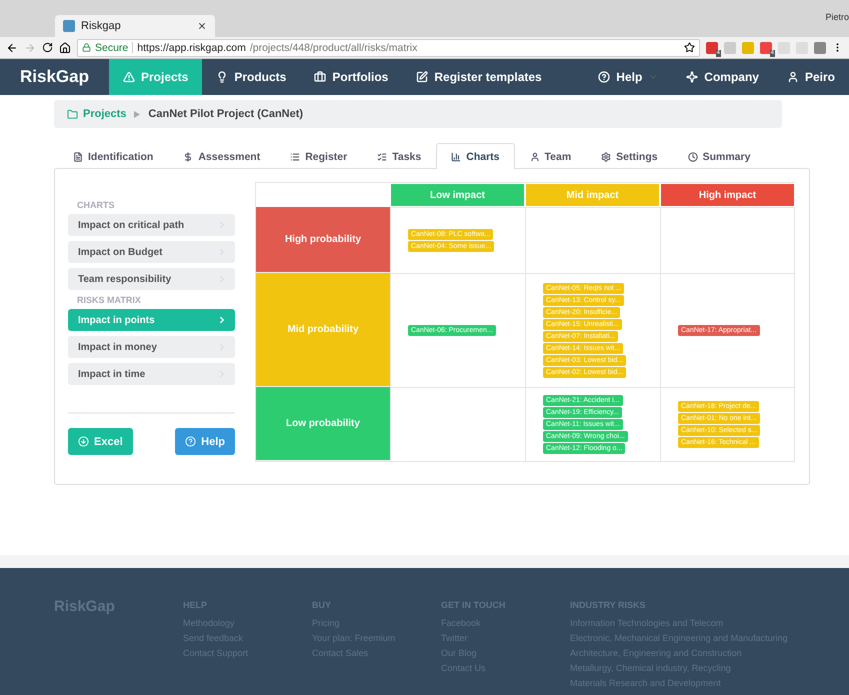 The height and width of the screenshot is (695, 849). What do you see at coordinates (100, 441) in the screenshot?
I see `excel-button: Excel` at bounding box center [100, 441].